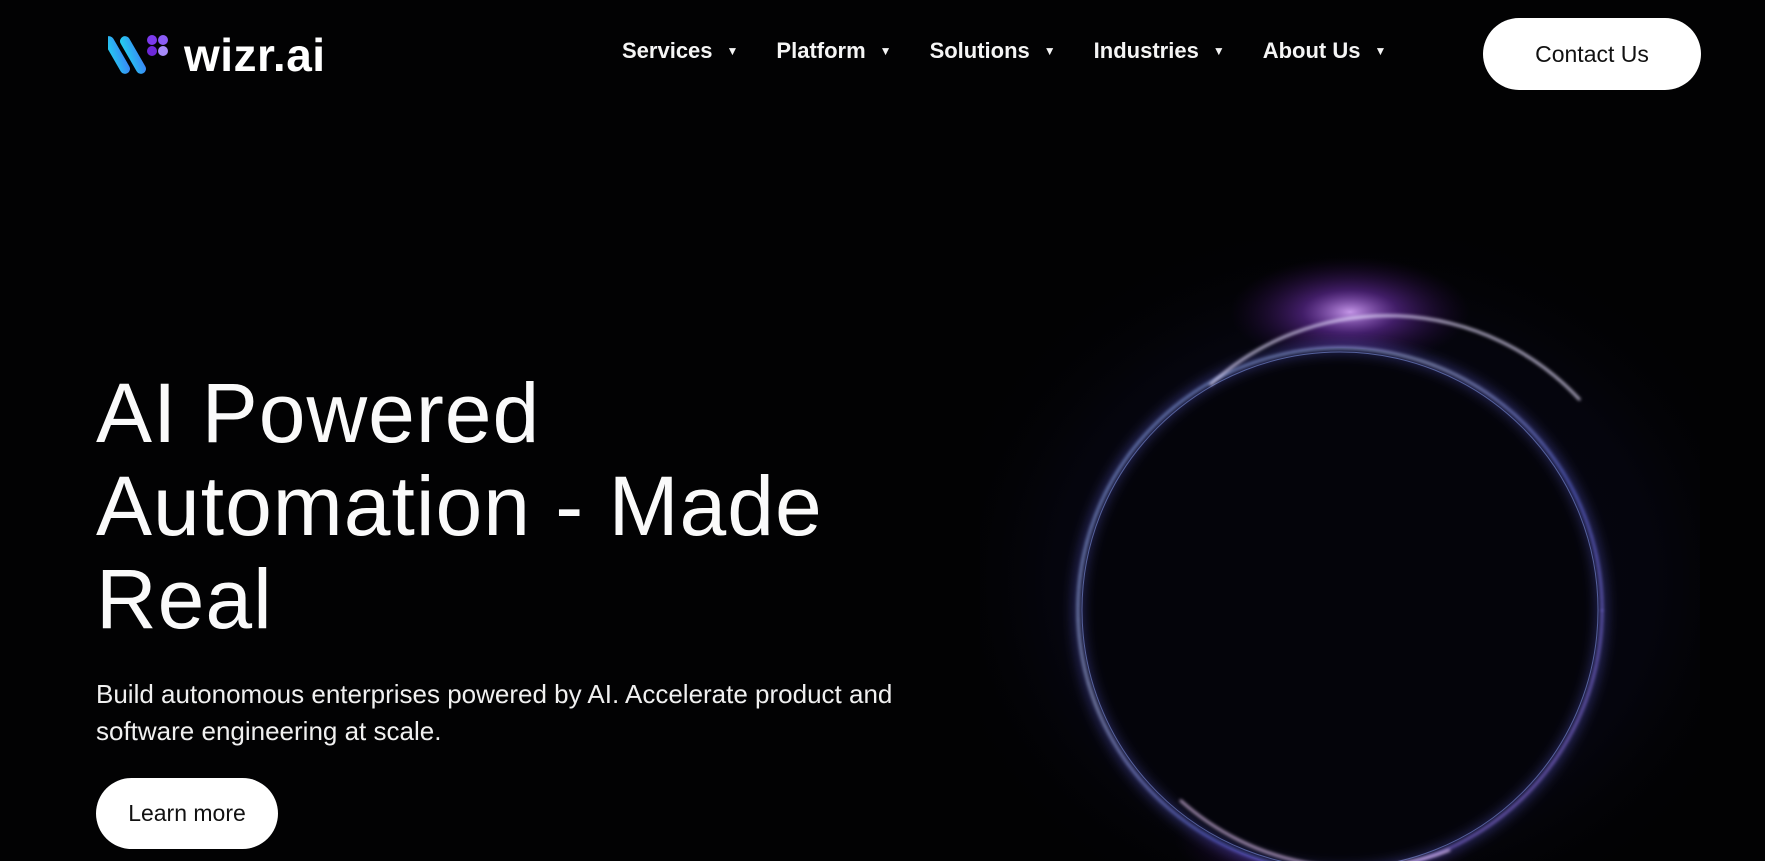 The height and width of the screenshot is (861, 1765). What do you see at coordinates (979, 50) in the screenshot?
I see `nav-label: Solutions` at bounding box center [979, 50].